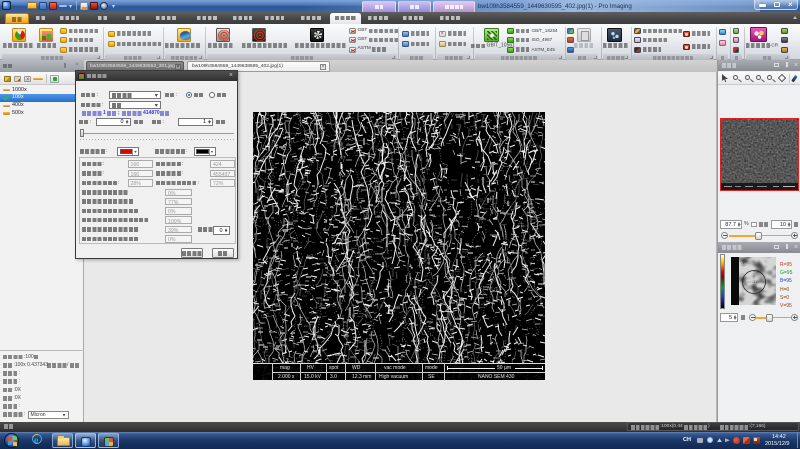 This screenshot has height=449, width=800. I want to click on svg-text: 1.63, so click(745, 263).